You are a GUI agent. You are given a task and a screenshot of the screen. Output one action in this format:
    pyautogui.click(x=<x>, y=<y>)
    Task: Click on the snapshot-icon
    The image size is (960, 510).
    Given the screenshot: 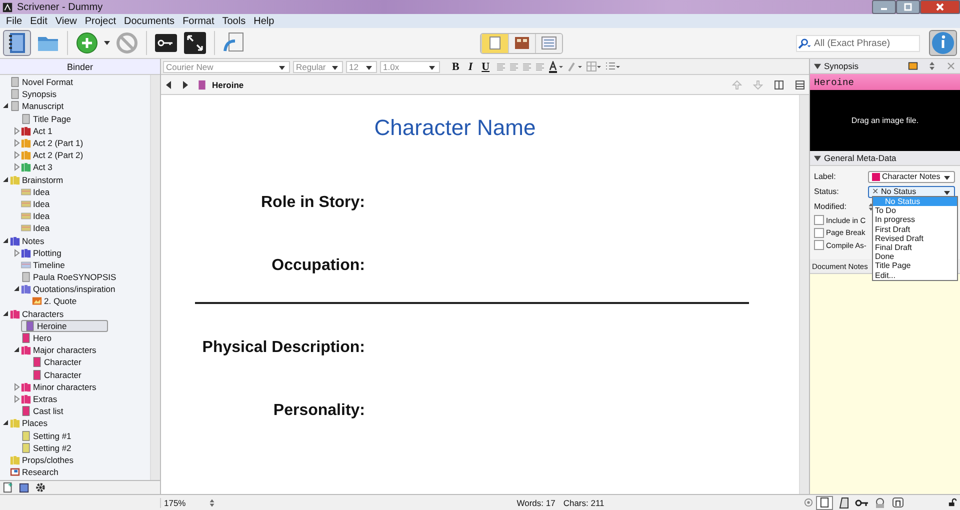 What is the action you would take?
    pyautogui.click(x=898, y=502)
    